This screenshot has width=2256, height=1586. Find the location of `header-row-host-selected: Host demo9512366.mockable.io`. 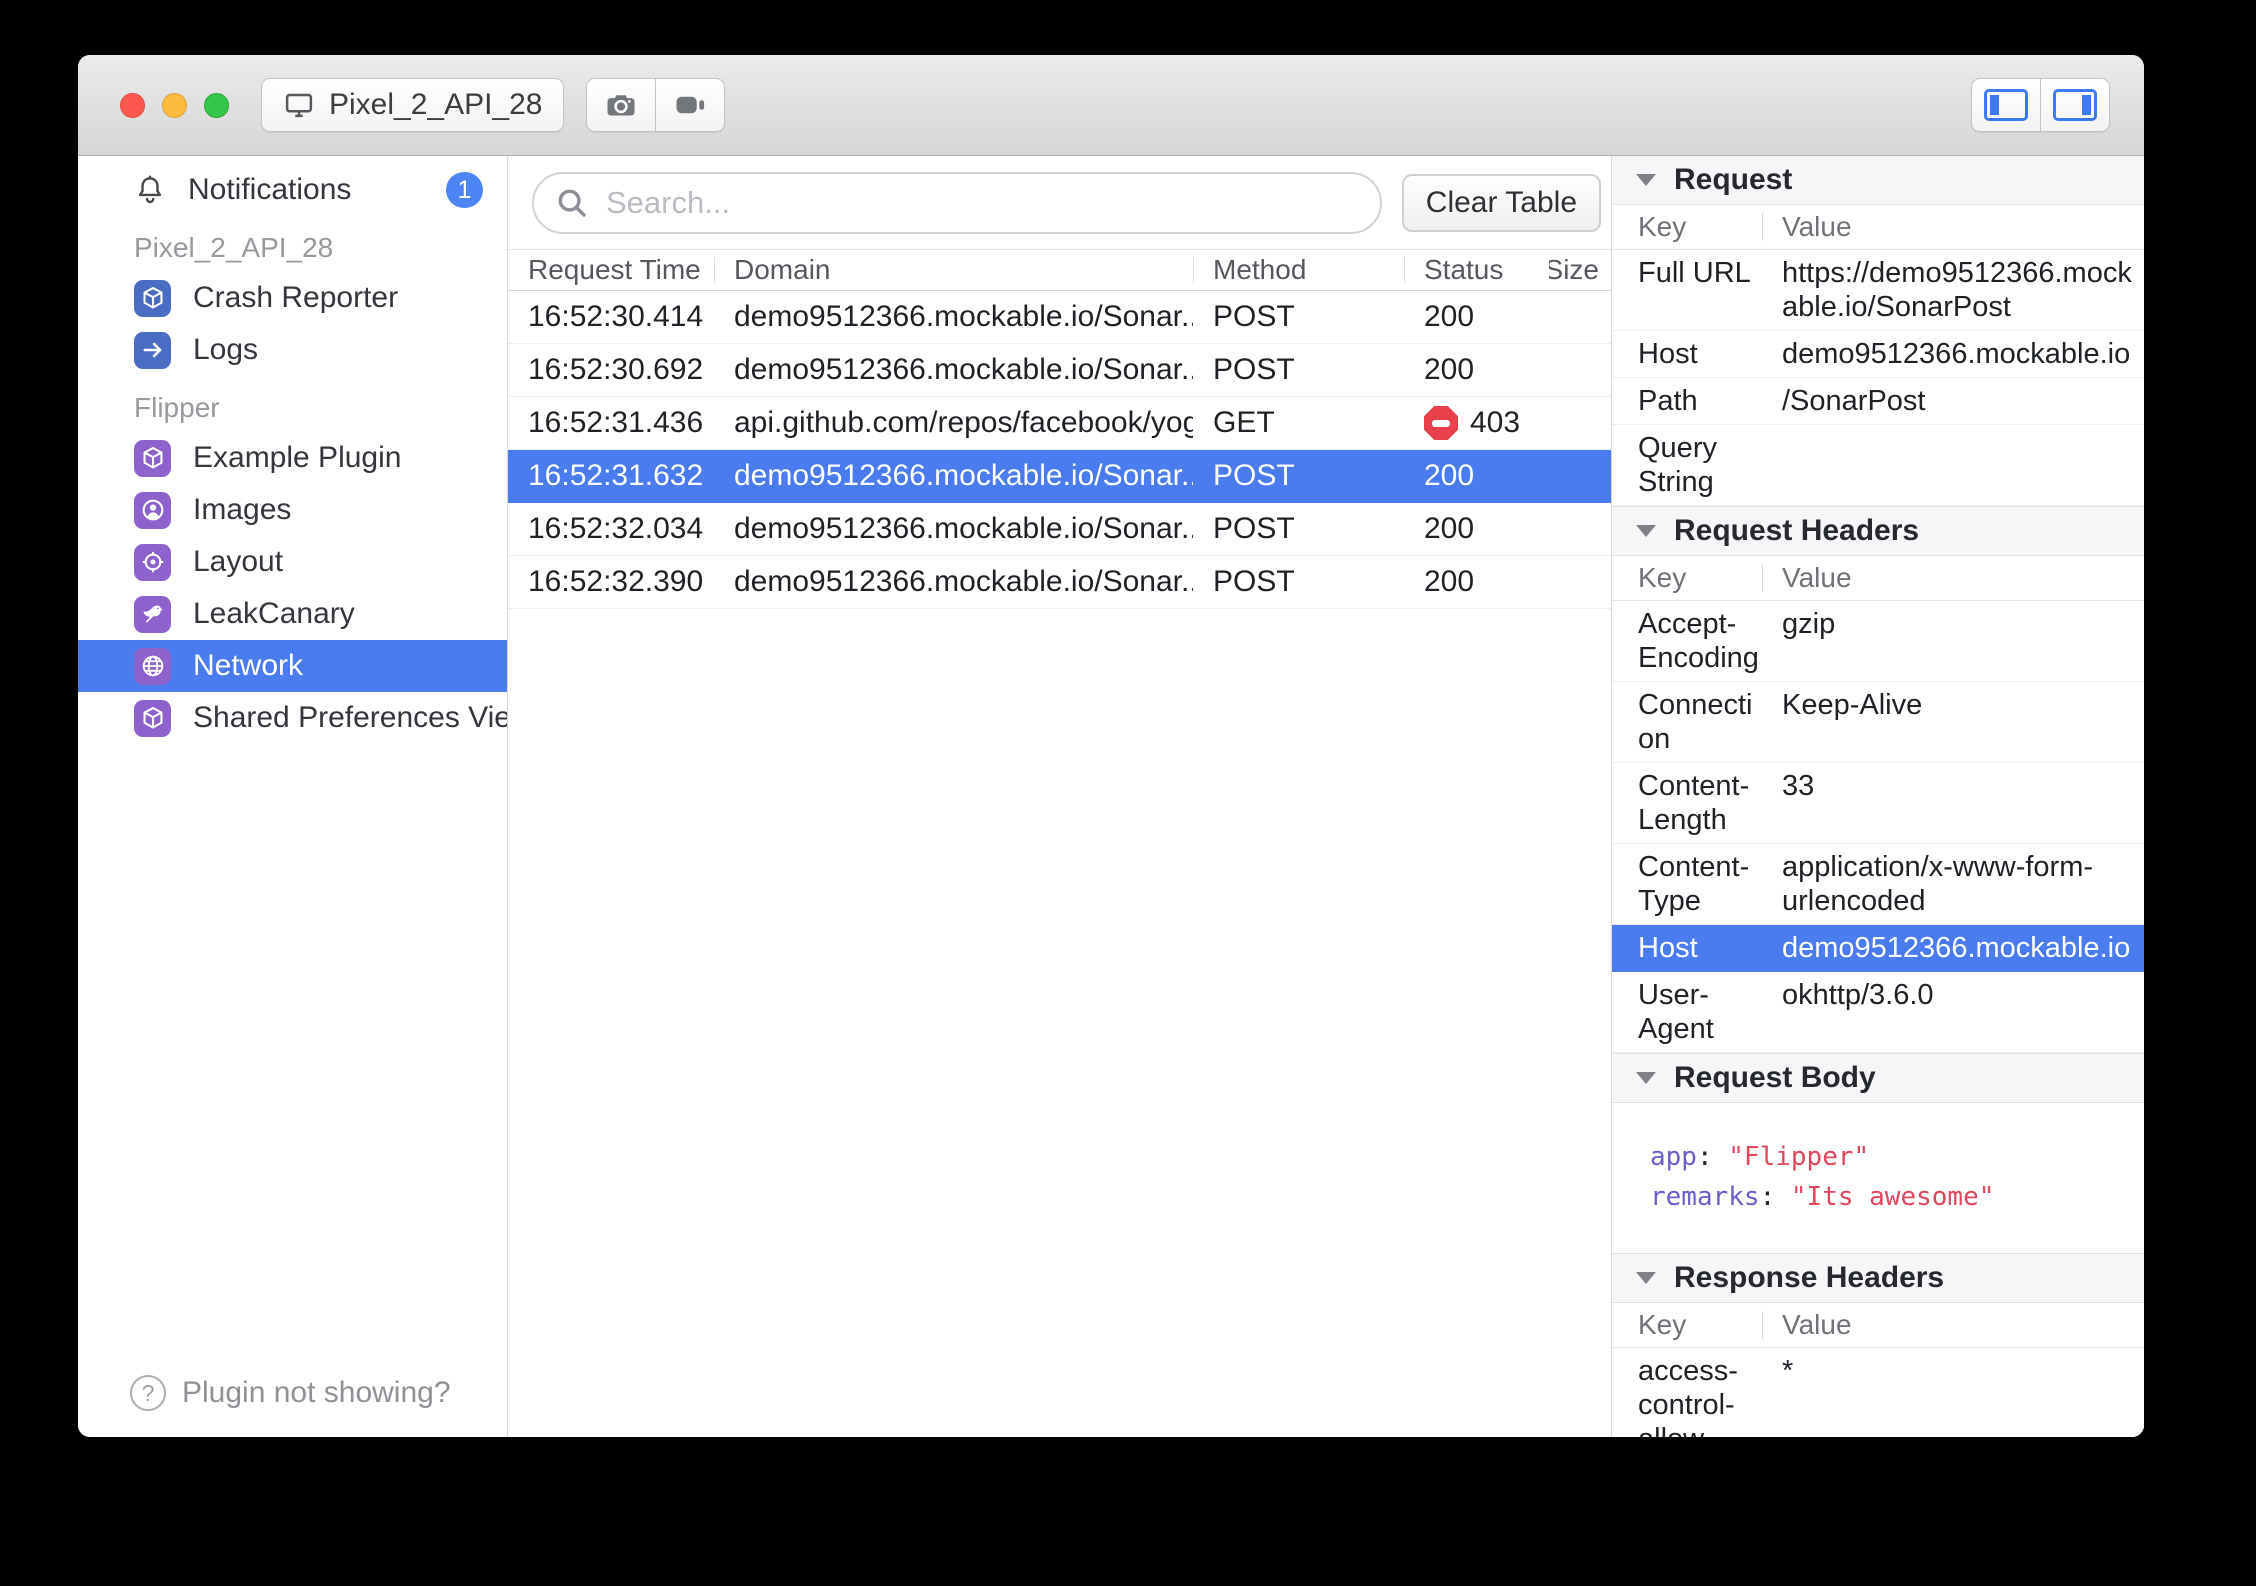

header-row-host-selected: Host demo9512366.mockable.io is located at coordinates (1878, 948).